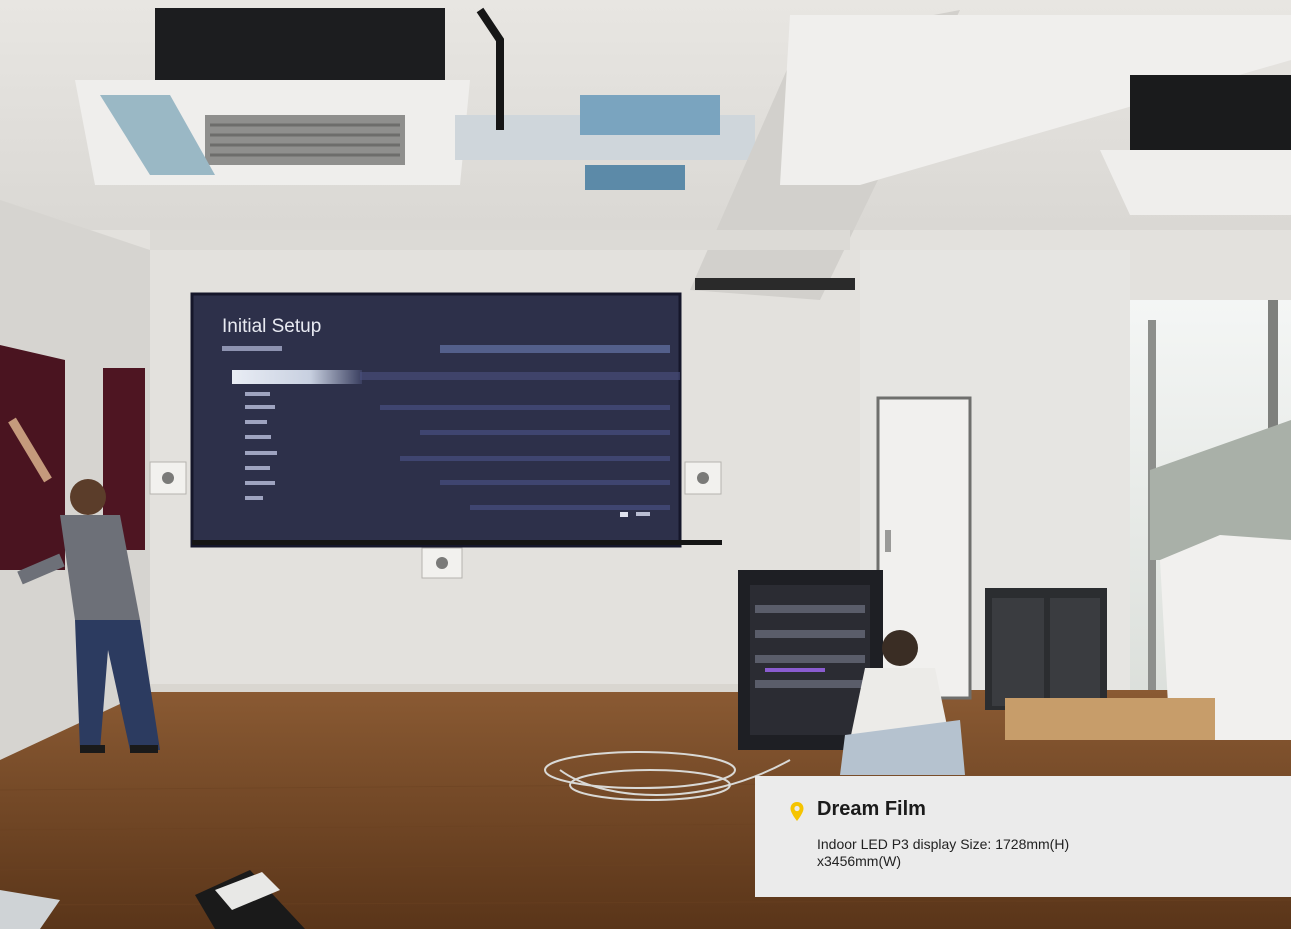 This screenshot has height=929, width=1291. I want to click on location-pin-icon, so click(797, 811).